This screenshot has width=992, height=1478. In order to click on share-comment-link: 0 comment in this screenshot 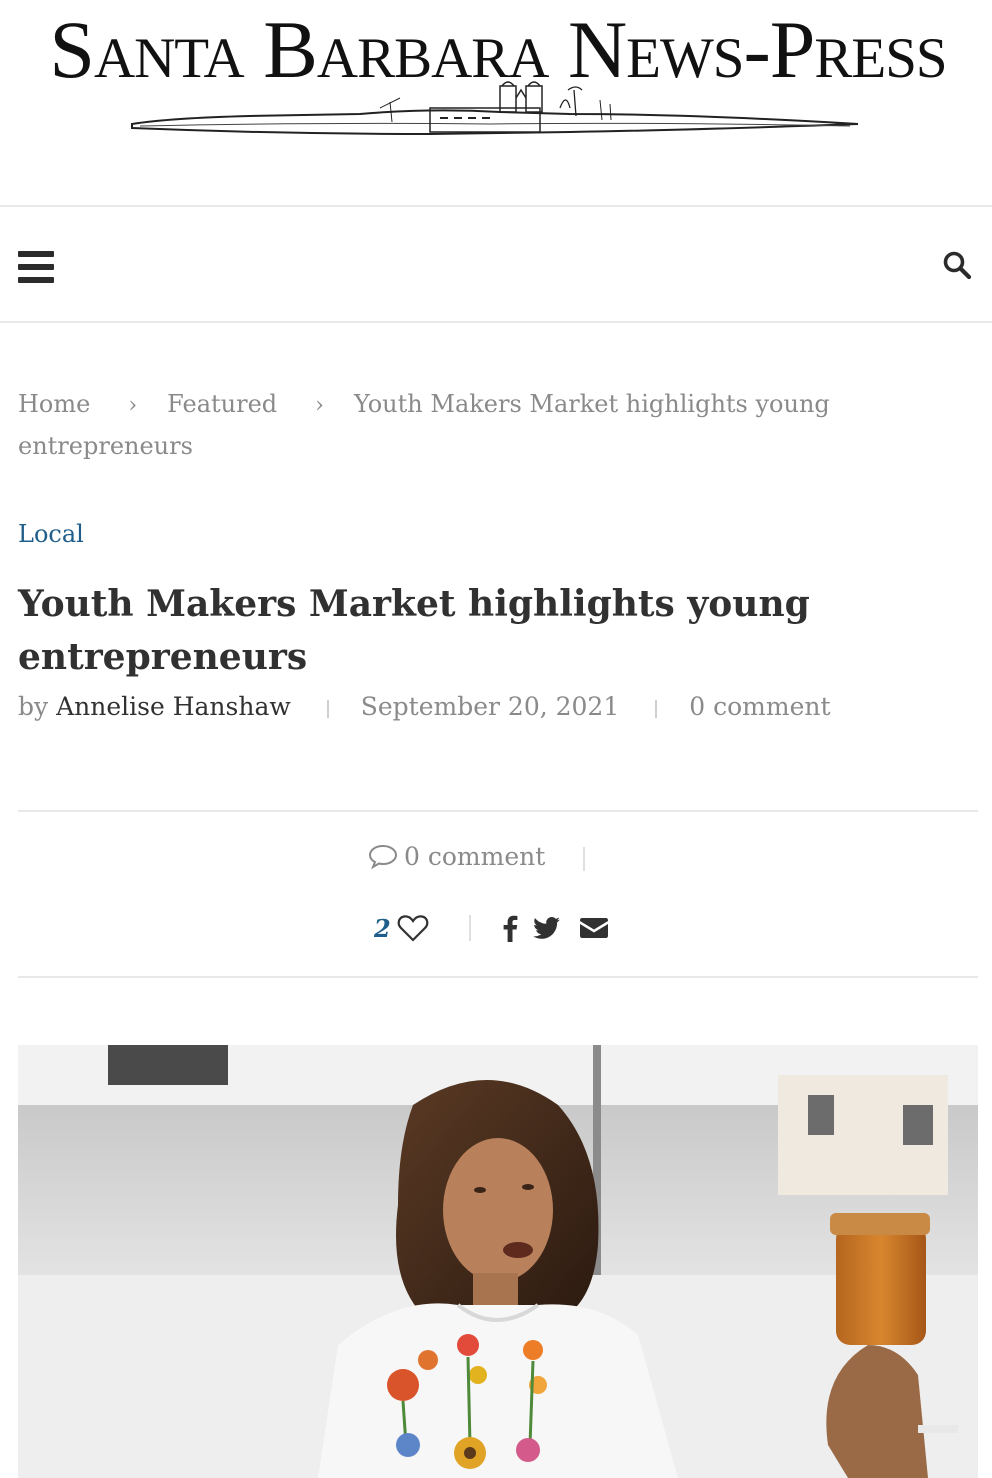, I will do `click(477, 856)`.